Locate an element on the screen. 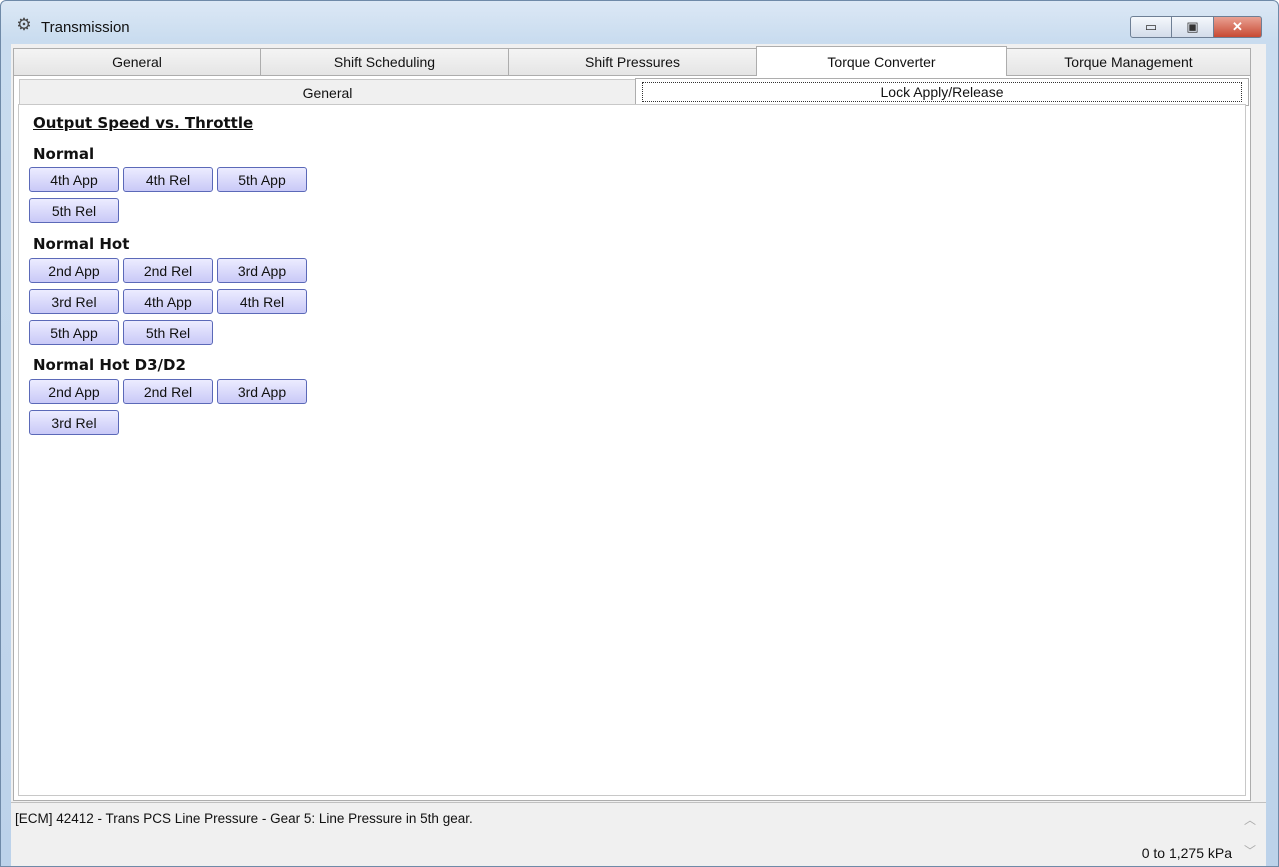  normal-hot-2nd-app-button: 2nd App is located at coordinates (74, 270).